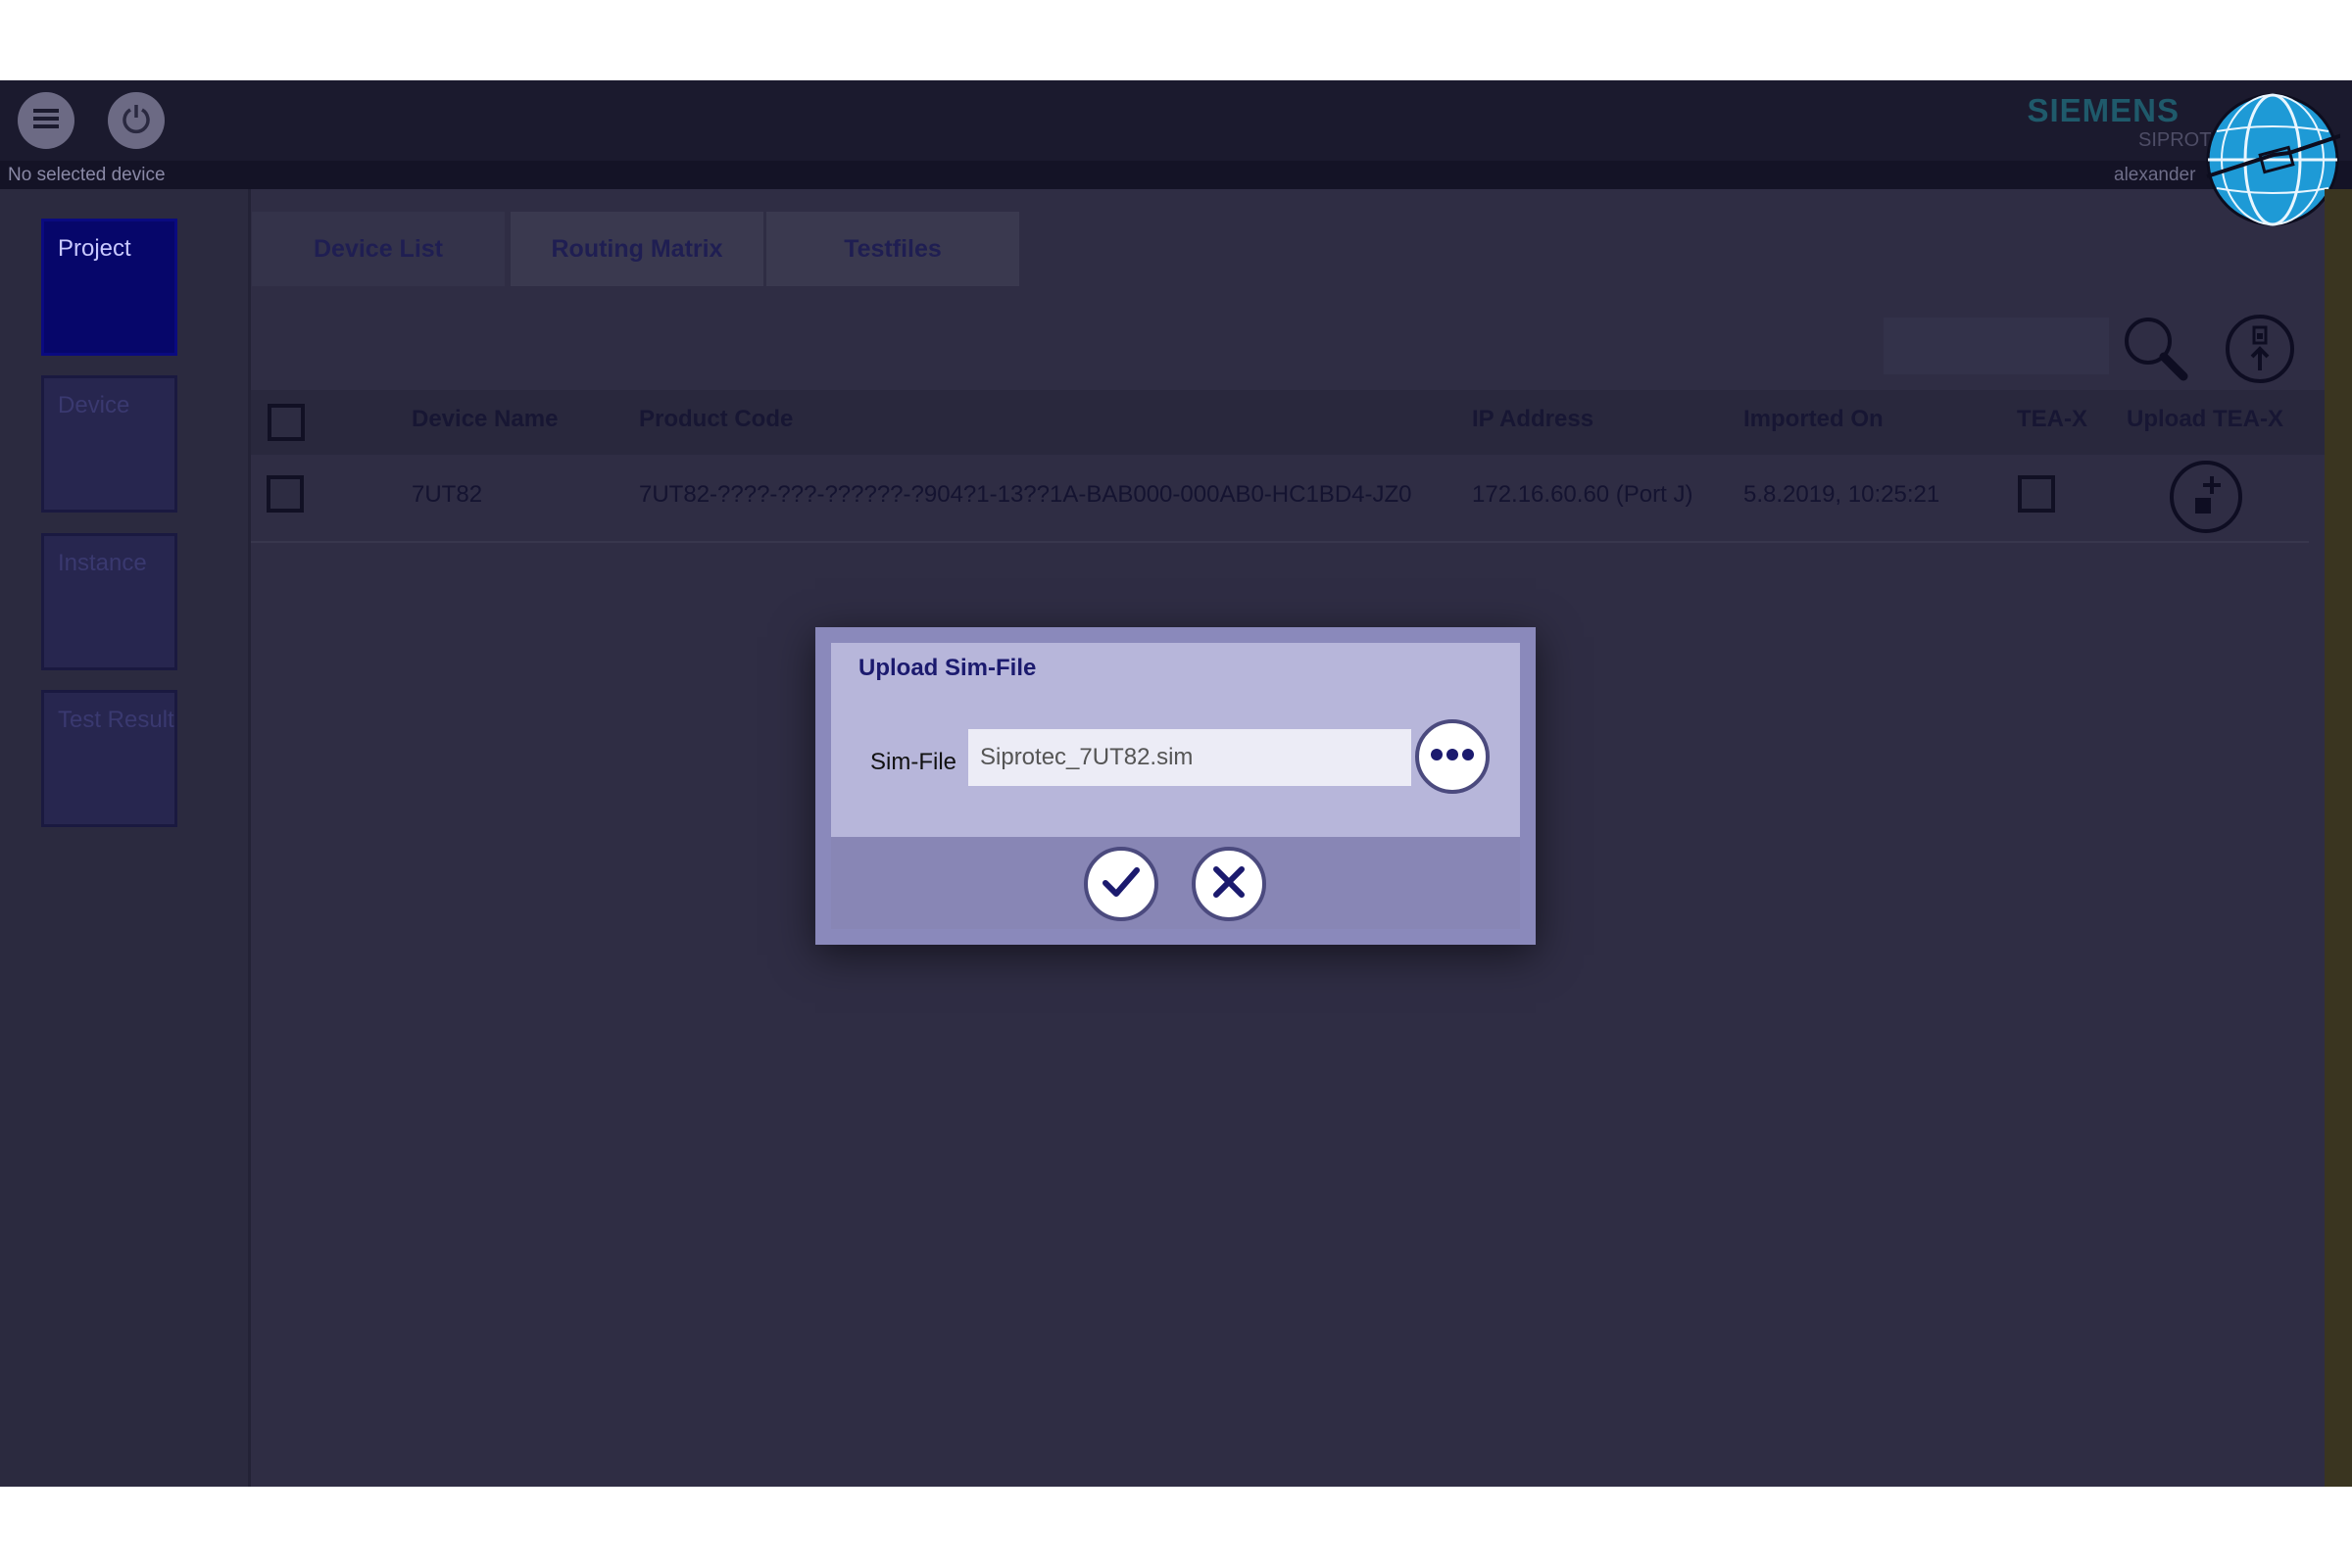  I want to click on power-icon, so click(136, 121).